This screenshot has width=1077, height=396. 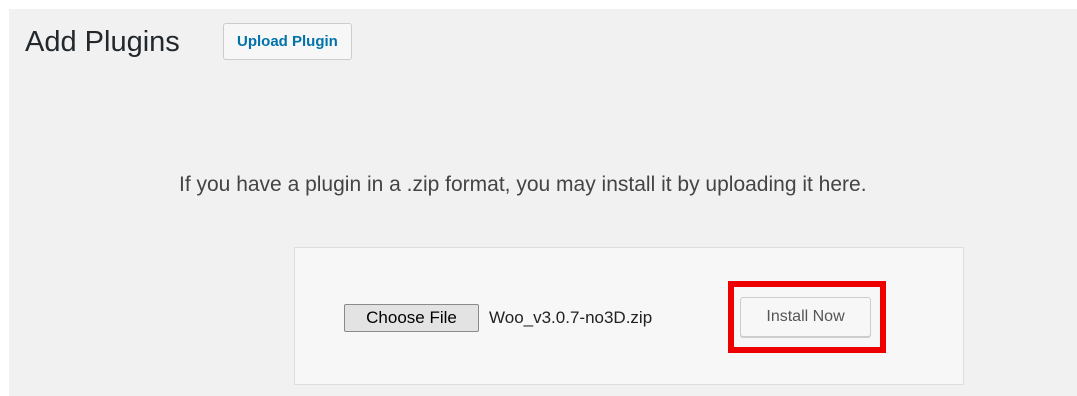 I want to click on page-title: Add Plugins, so click(x=102, y=42).